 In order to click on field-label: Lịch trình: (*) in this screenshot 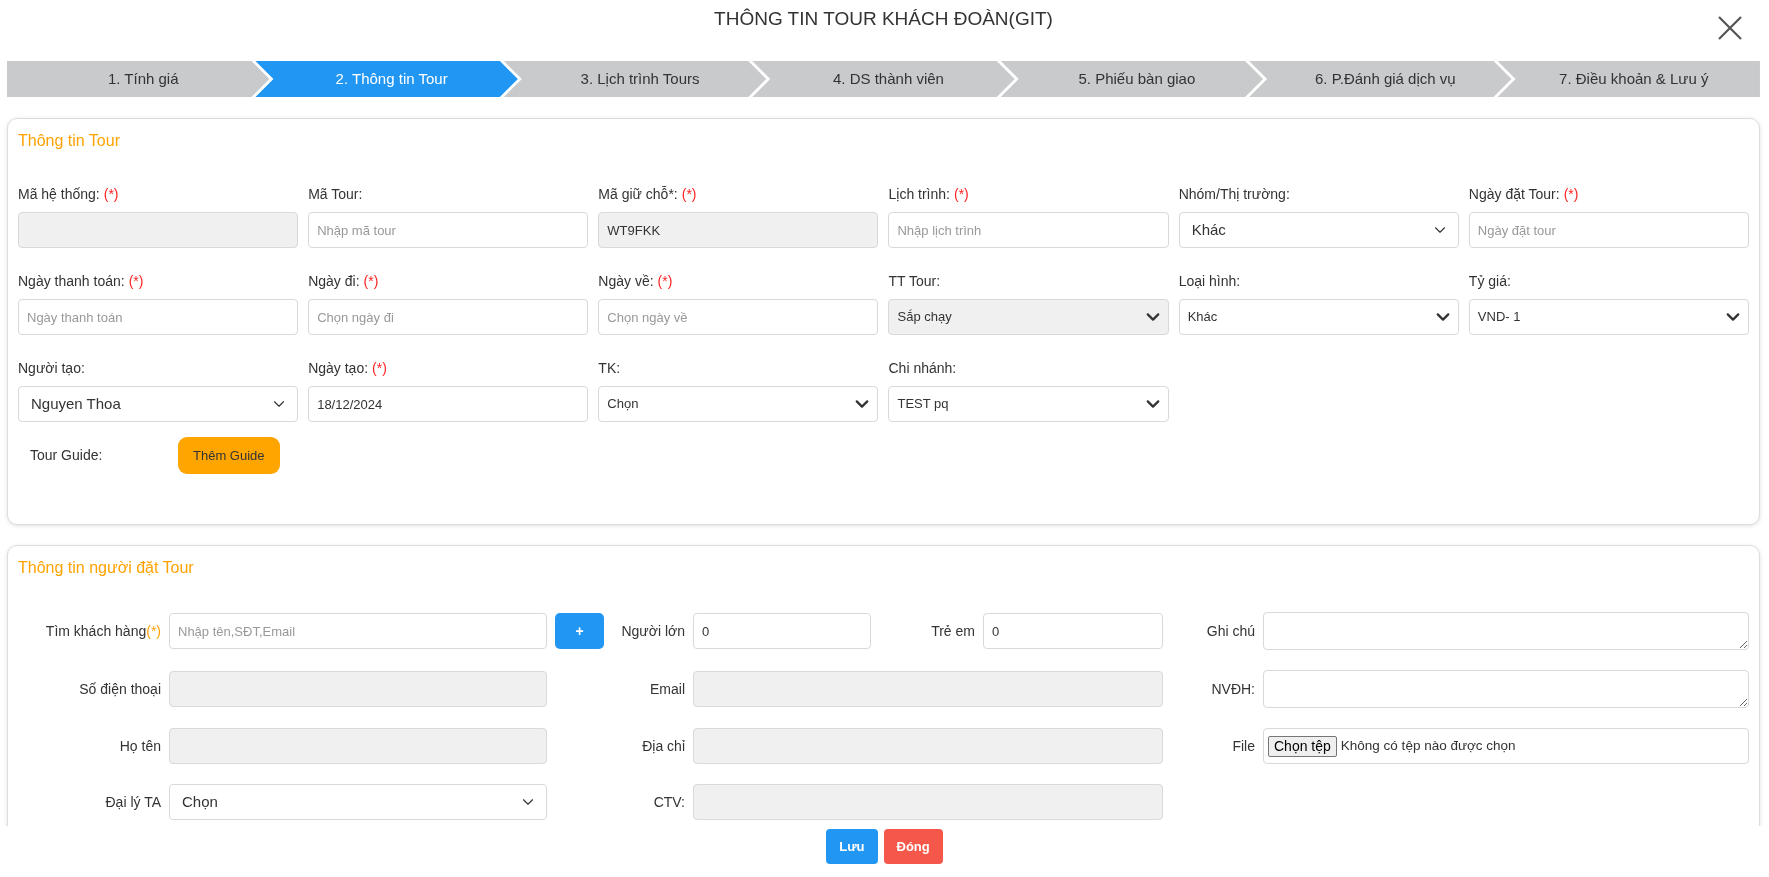, I will do `click(928, 194)`.